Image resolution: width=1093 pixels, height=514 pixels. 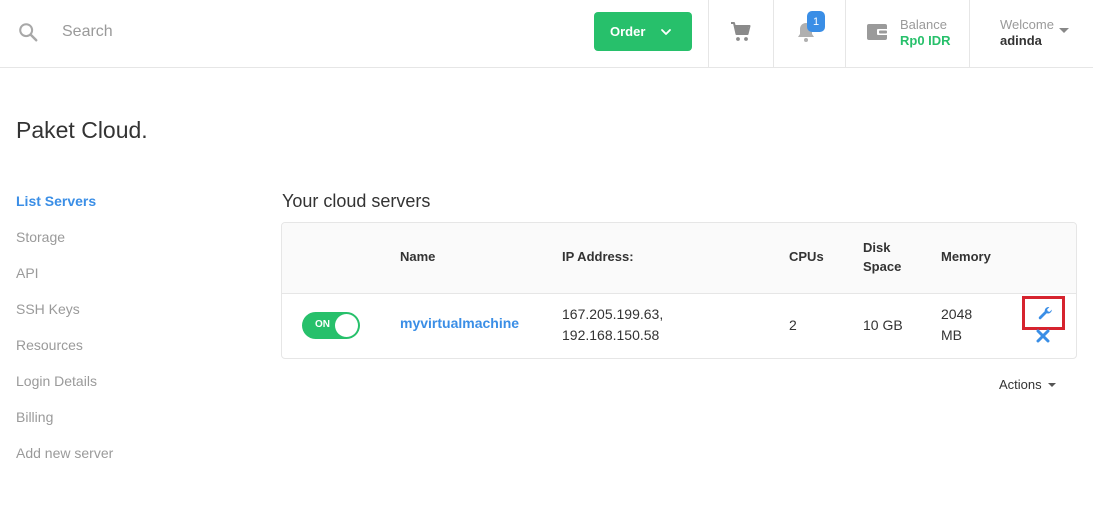 I want to click on toggle-knob, so click(x=346, y=325).